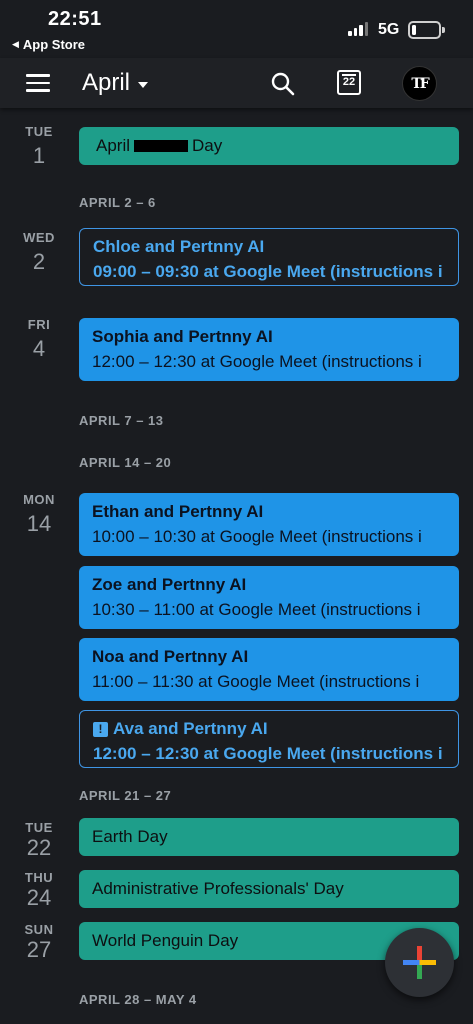  Describe the element at coordinates (170, 656) in the screenshot. I see `event-title: Noa and Pertnny AI` at that location.